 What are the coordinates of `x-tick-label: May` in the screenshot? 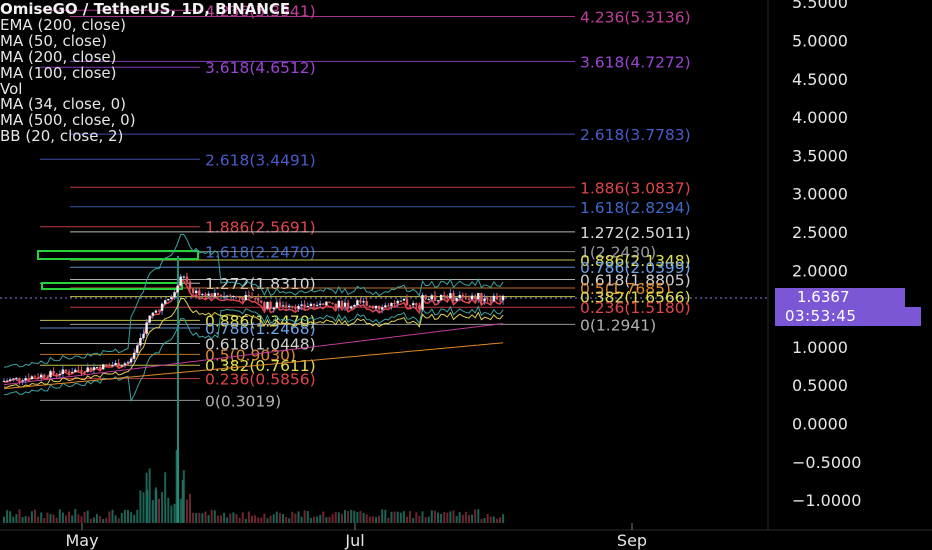 It's located at (81, 540).